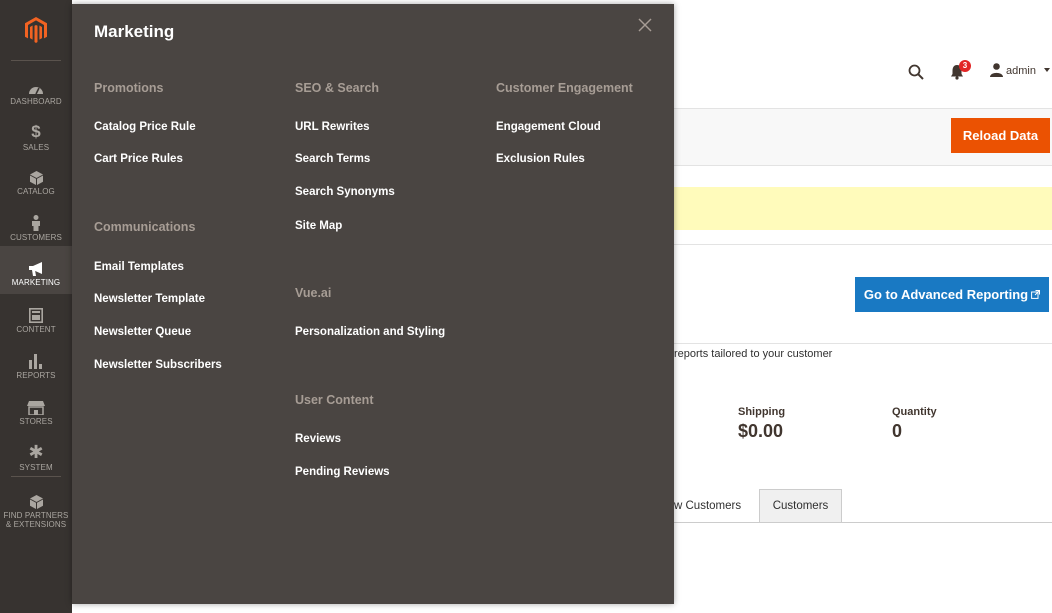 The width and height of the screenshot is (1052, 613). Describe the element at coordinates (345, 192) in the screenshot. I see `menu-item-search-synonyms: Search Synonyms` at that location.